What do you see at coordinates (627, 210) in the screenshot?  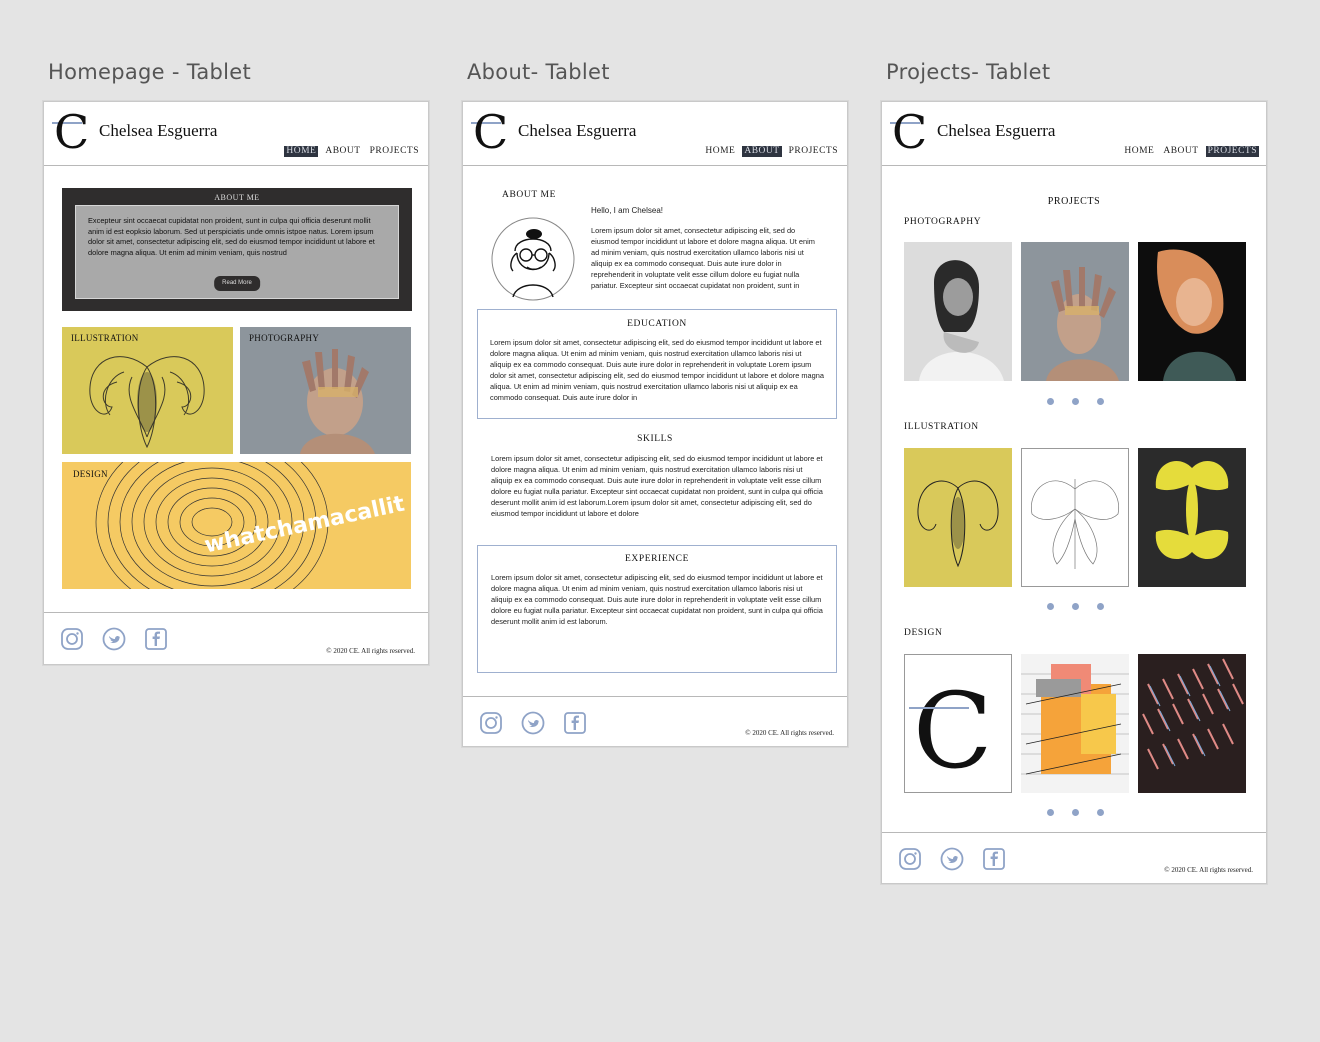 I see `about-greeting: Hello, I am Chelsea!` at bounding box center [627, 210].